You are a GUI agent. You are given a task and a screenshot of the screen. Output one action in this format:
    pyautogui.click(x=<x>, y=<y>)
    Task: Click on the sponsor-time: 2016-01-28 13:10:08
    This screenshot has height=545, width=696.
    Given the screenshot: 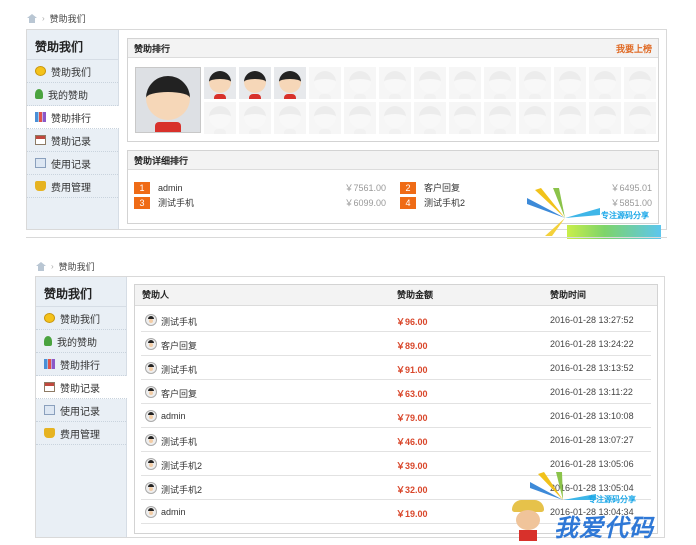 What is the action you would take?
    pyautogui.click(x=592, y=416)
    